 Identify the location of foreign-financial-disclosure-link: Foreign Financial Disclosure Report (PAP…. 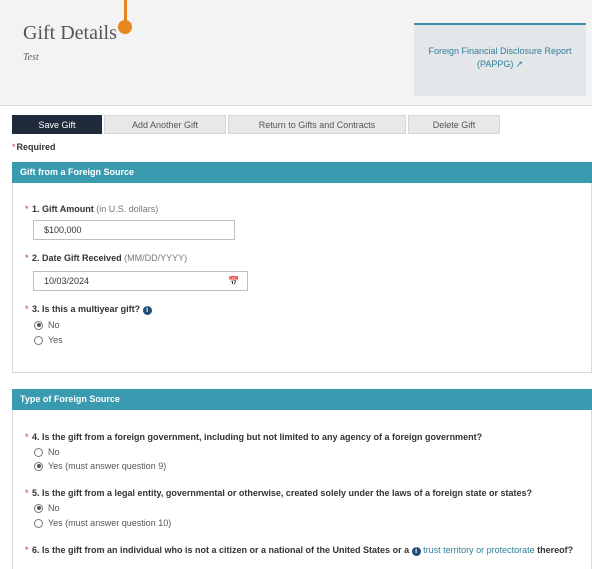
(500, 59).